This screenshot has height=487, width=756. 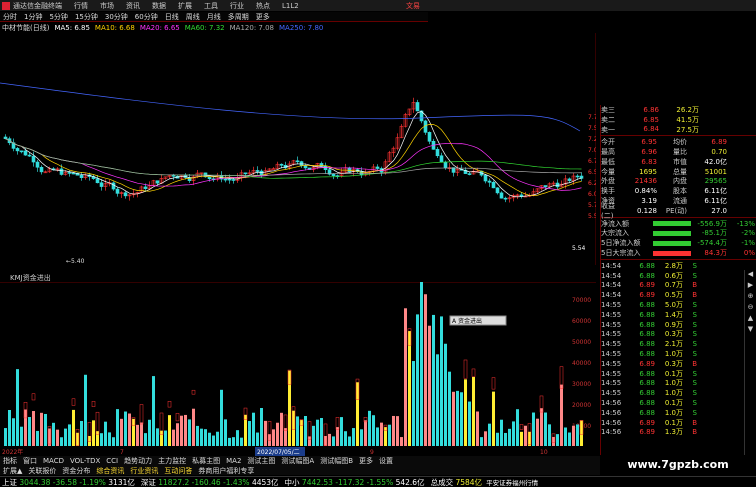 I want to click on flow-bar, so click(x=672, y=224).